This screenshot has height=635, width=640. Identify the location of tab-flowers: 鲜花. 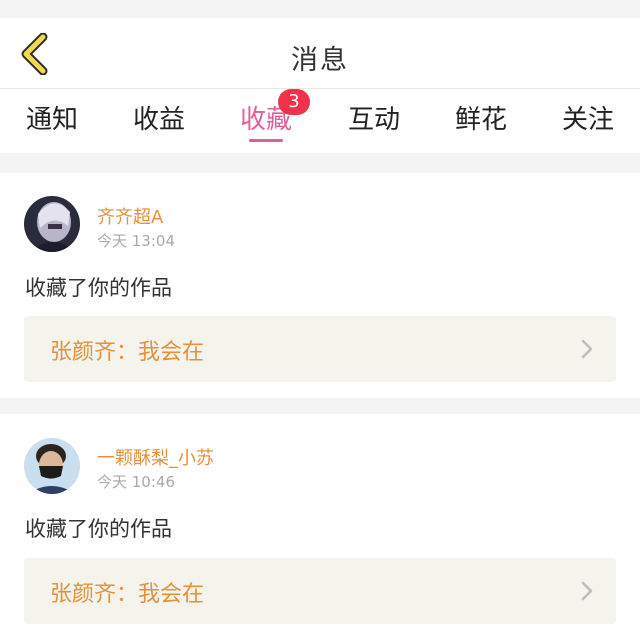
(481, 122).